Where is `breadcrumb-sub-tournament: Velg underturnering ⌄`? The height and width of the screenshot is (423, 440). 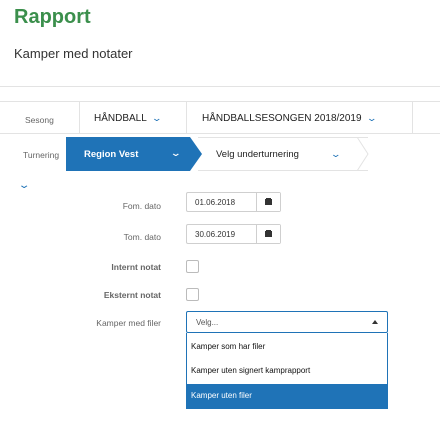
breadcrumb-sub-tournament: Velg underturnering ⌄ is located at coordinates (283, 154).